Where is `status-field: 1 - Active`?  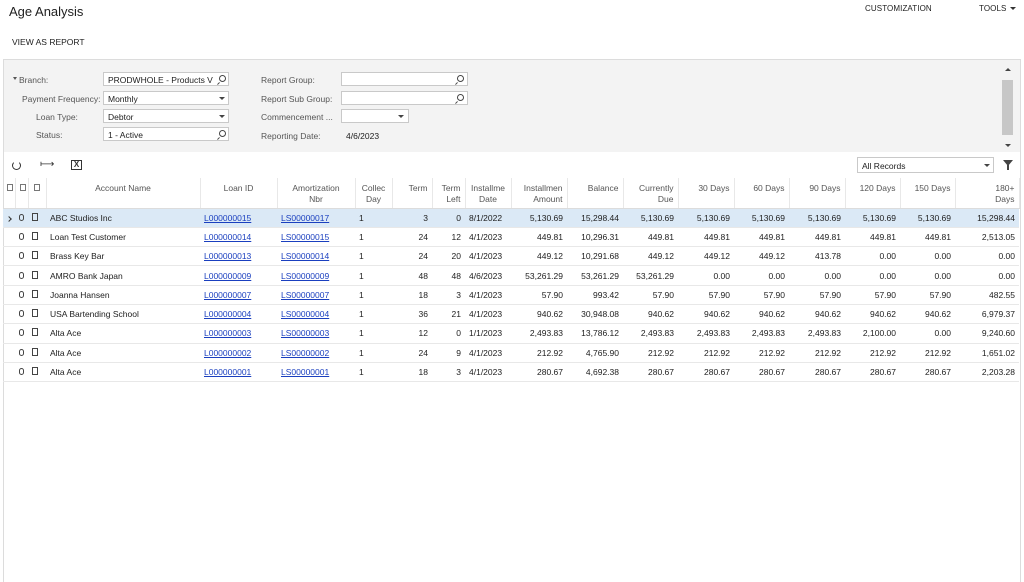 status-field: 1 - Active is located at coordinates (166, 134).